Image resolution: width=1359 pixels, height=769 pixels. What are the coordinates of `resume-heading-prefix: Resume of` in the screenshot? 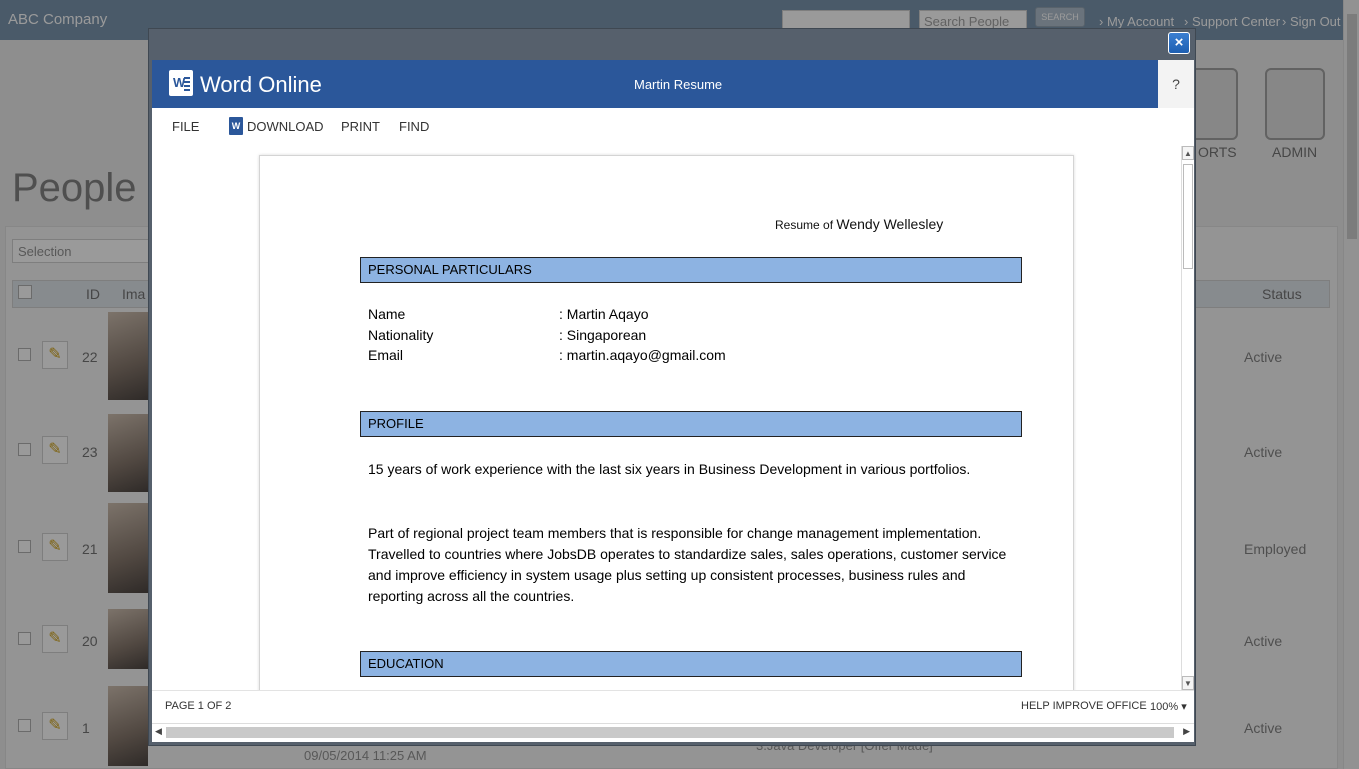 It's located at (804, 225).